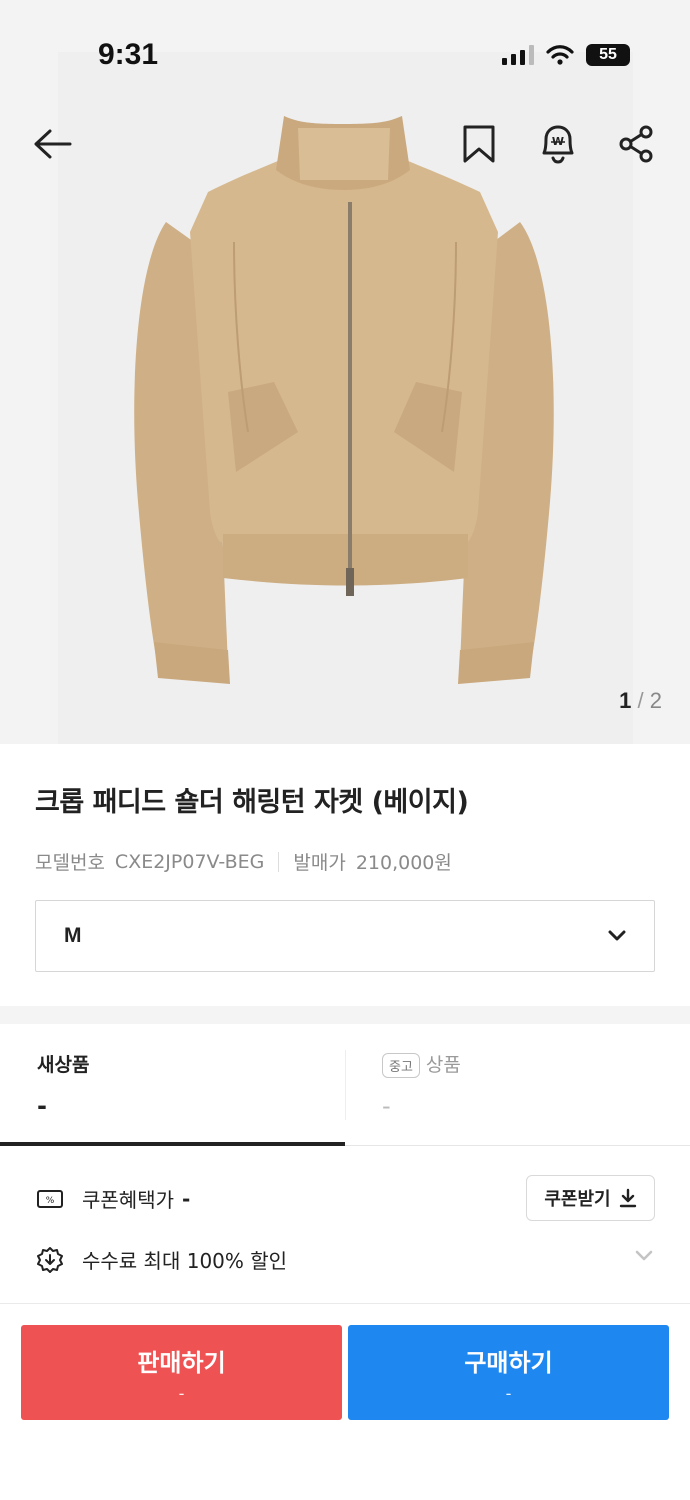 The height and width of the screenshot is (1500, 690). Describe the element at coordinates (172, 1144) in the screenshot. I see `active-tab-indicator` at that location.